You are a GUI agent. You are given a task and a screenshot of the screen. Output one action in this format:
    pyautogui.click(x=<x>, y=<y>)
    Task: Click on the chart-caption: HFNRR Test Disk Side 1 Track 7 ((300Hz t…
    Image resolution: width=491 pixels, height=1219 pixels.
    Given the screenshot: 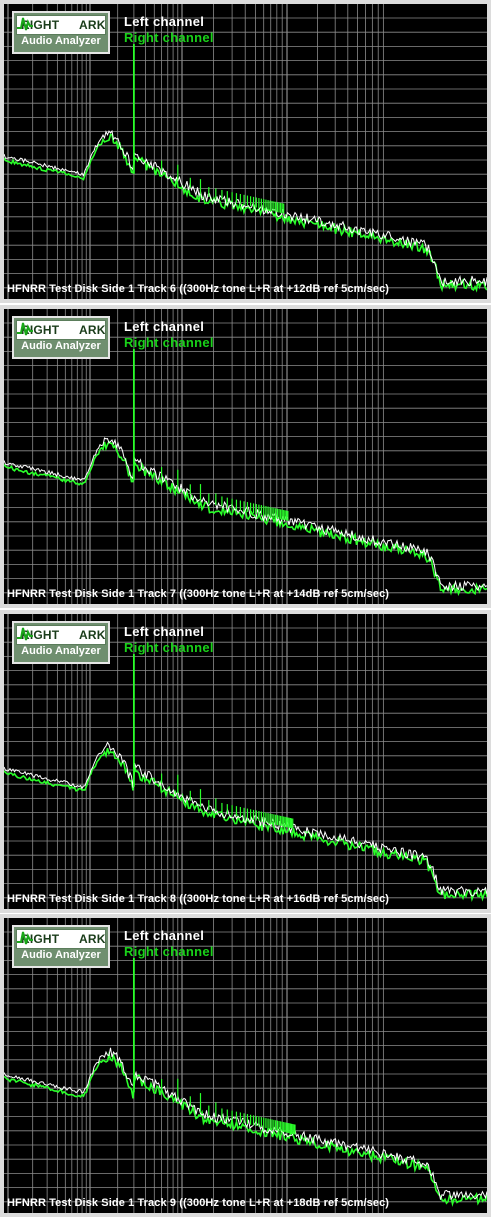 What is the action you would take?
    pyautogui.click(x=198, y=594)
    